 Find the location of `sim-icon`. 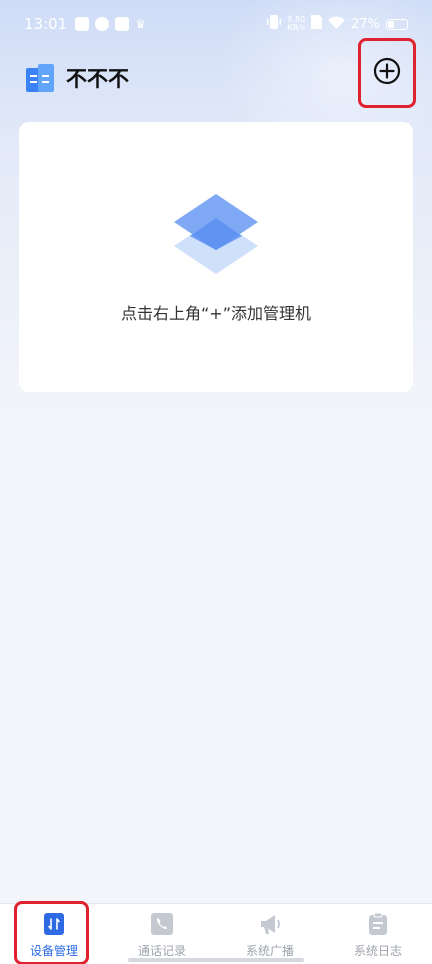

sim-icon is located at coordinates (317, 24).